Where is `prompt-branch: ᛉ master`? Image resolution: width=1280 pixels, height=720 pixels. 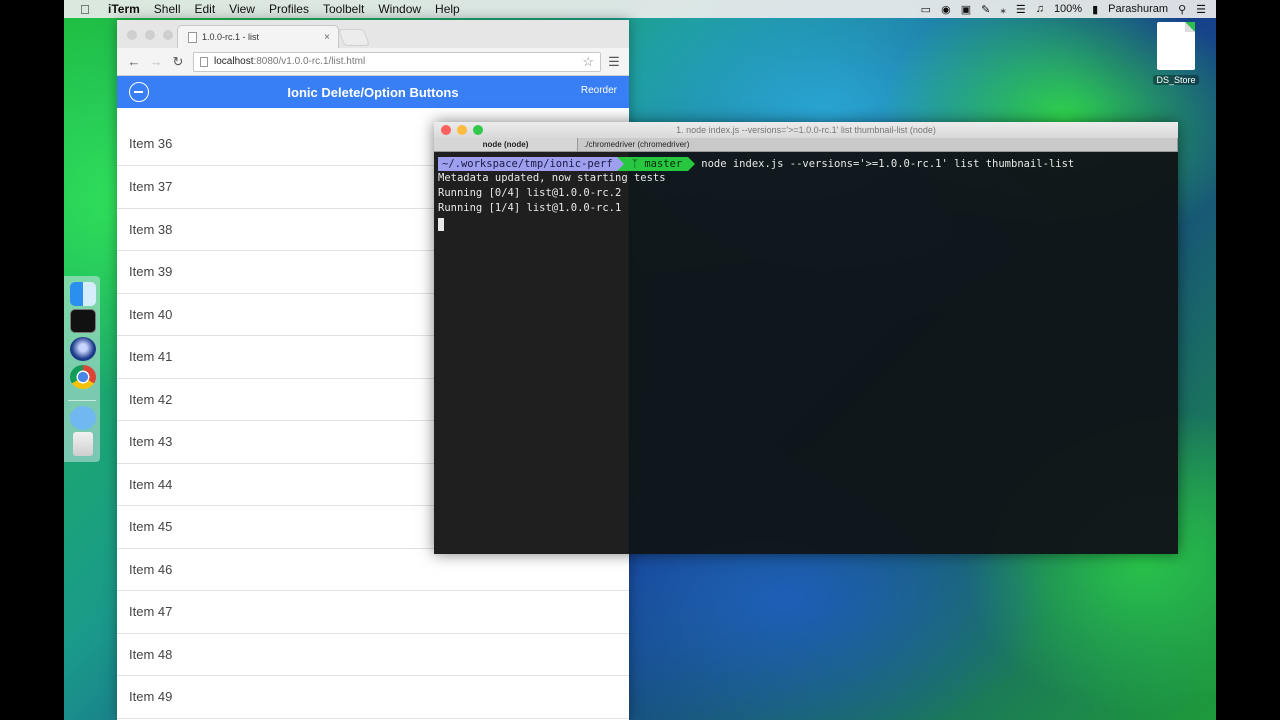
prompt-branch: ᛉ master is located at coordinates (656, 163).